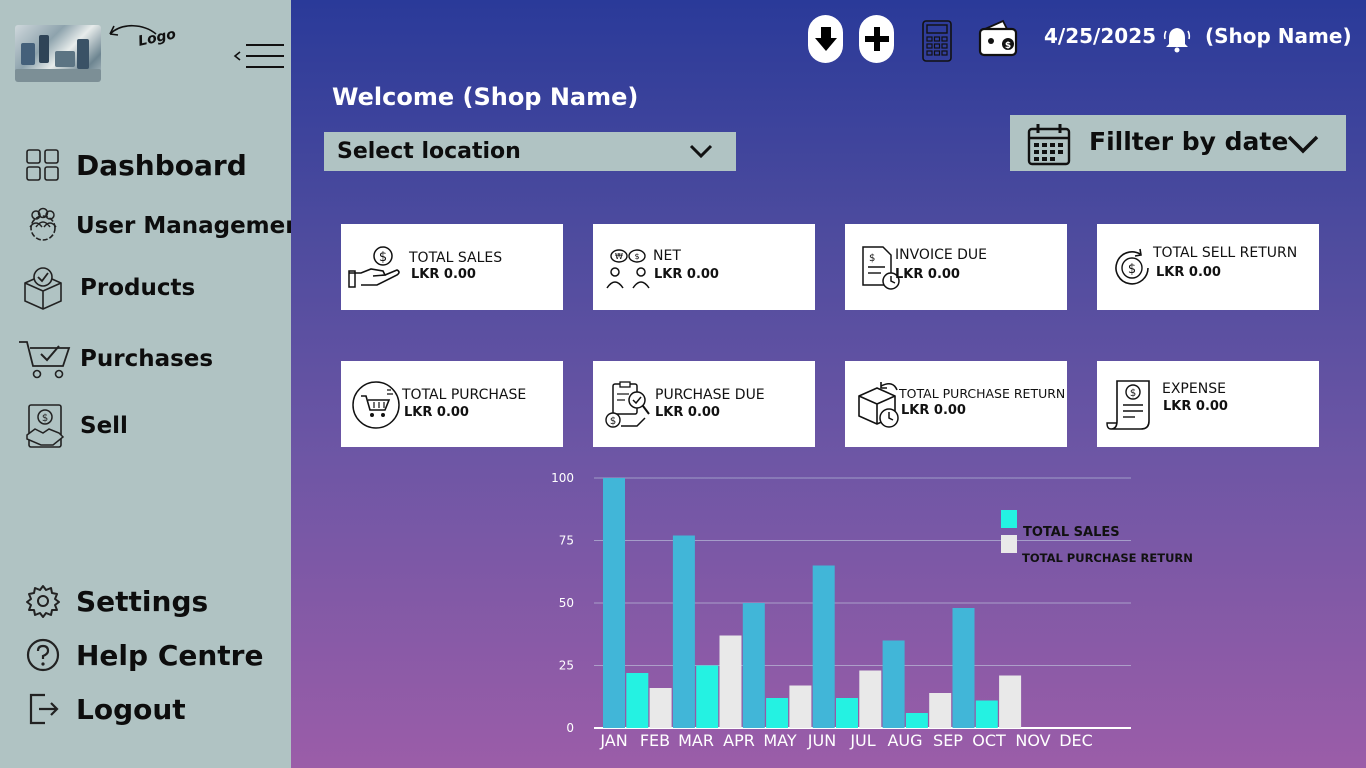  Describe the element at coordinates (562, 478) in the screenshot. I see `y-tick-label: 100` at that location.